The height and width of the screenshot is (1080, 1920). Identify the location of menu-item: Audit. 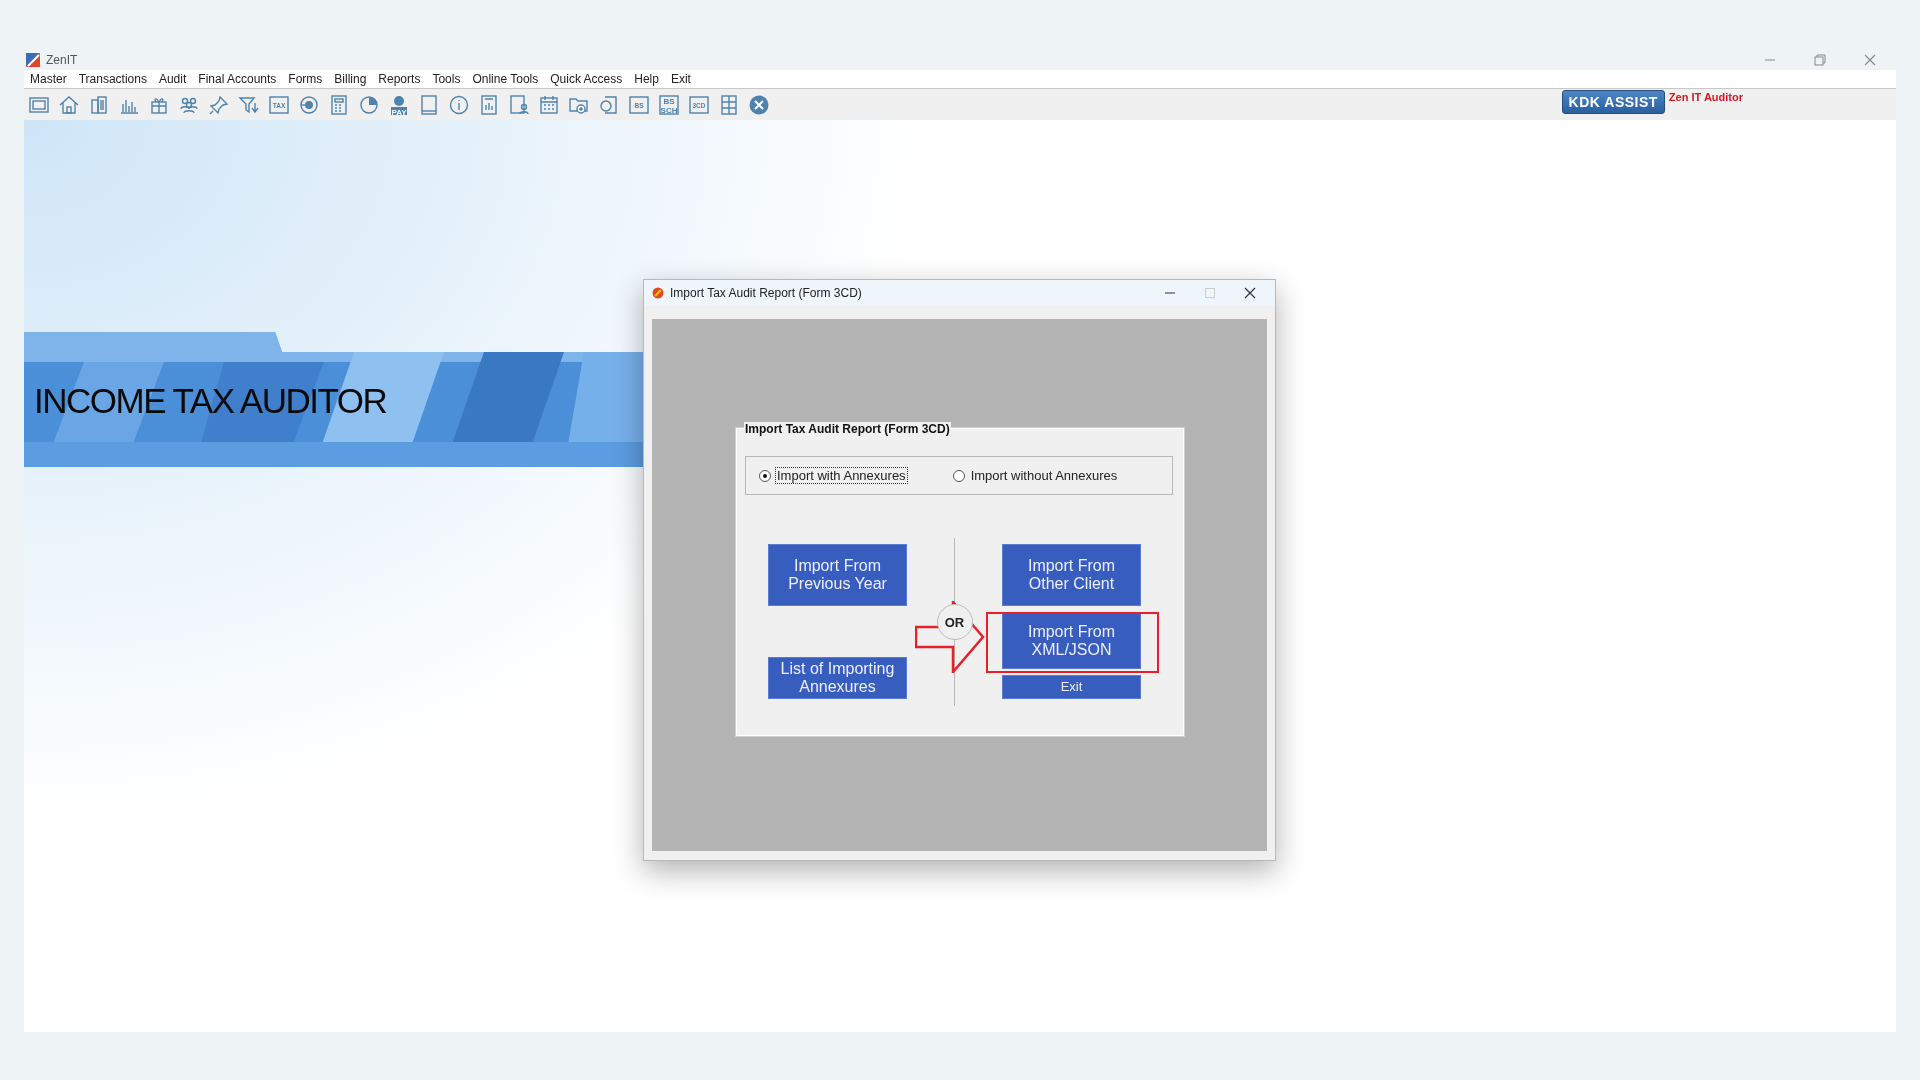
(172, 79).